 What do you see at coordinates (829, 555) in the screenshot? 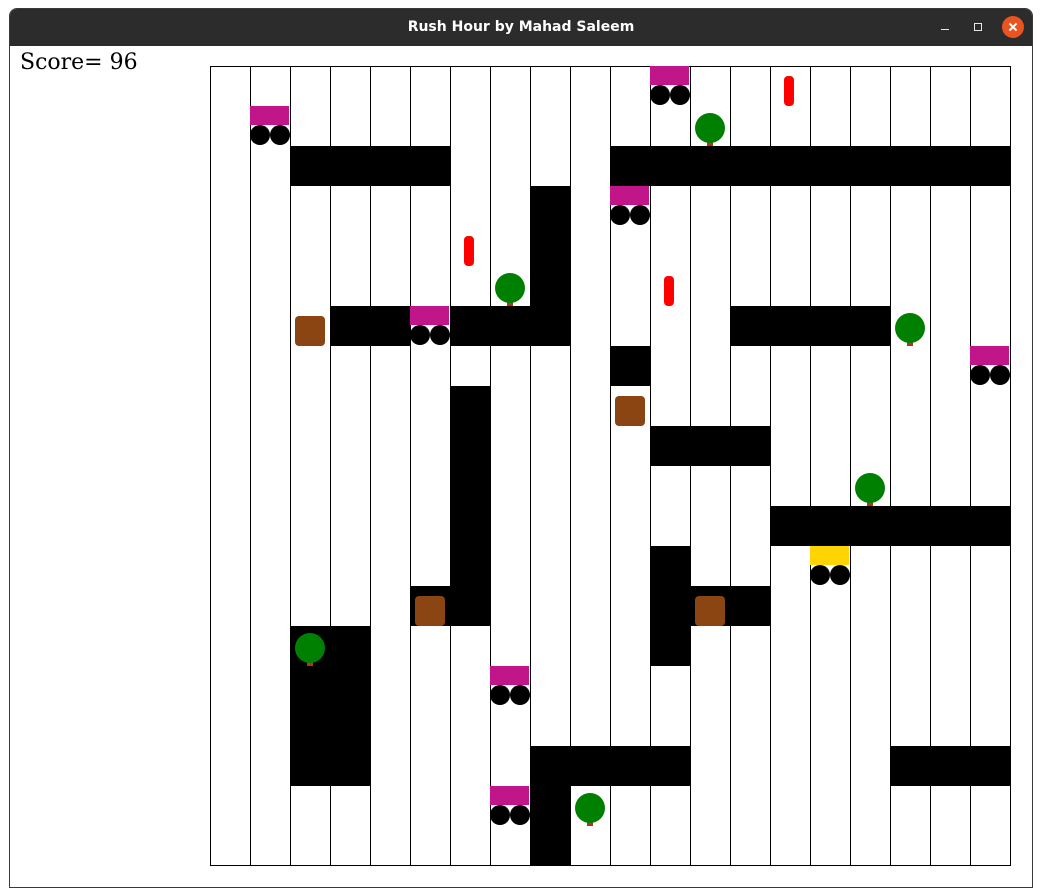
I see `player-car-body` at bounding box center [829, 555].